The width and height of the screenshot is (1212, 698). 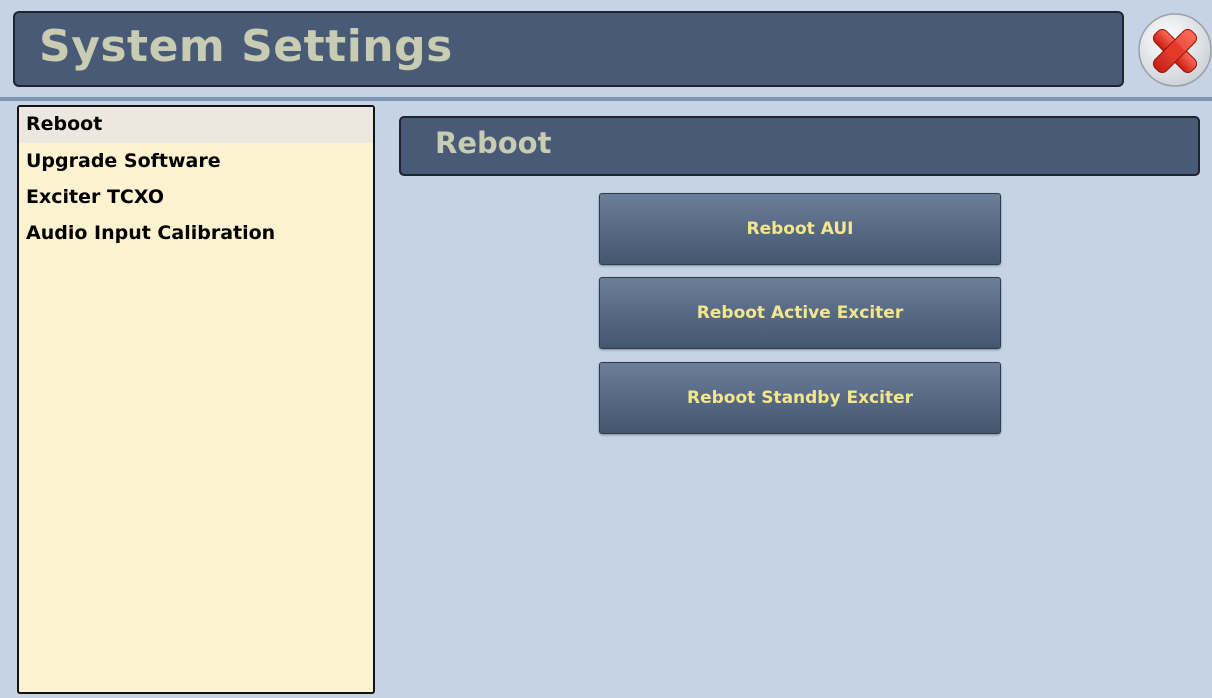 What do you see at coordinates (493, 143) in the screenshot?
I see `section-title: Reboot` at bounding box center [493, 143].